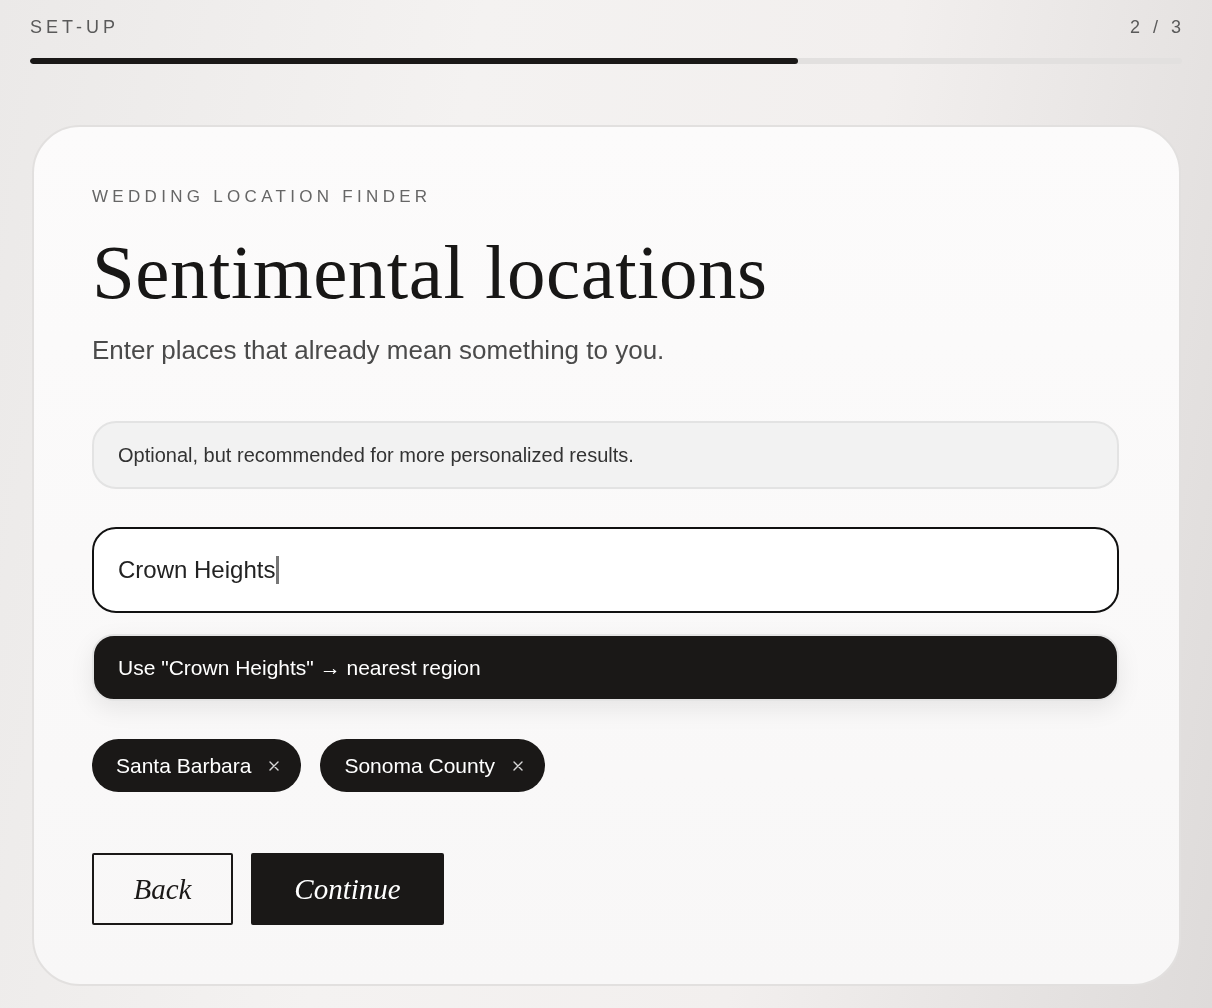  What do you see at coordinates (74, 27) in the screenshot?
I see `step-label: SET-UP` at bounding box center [74, 27].